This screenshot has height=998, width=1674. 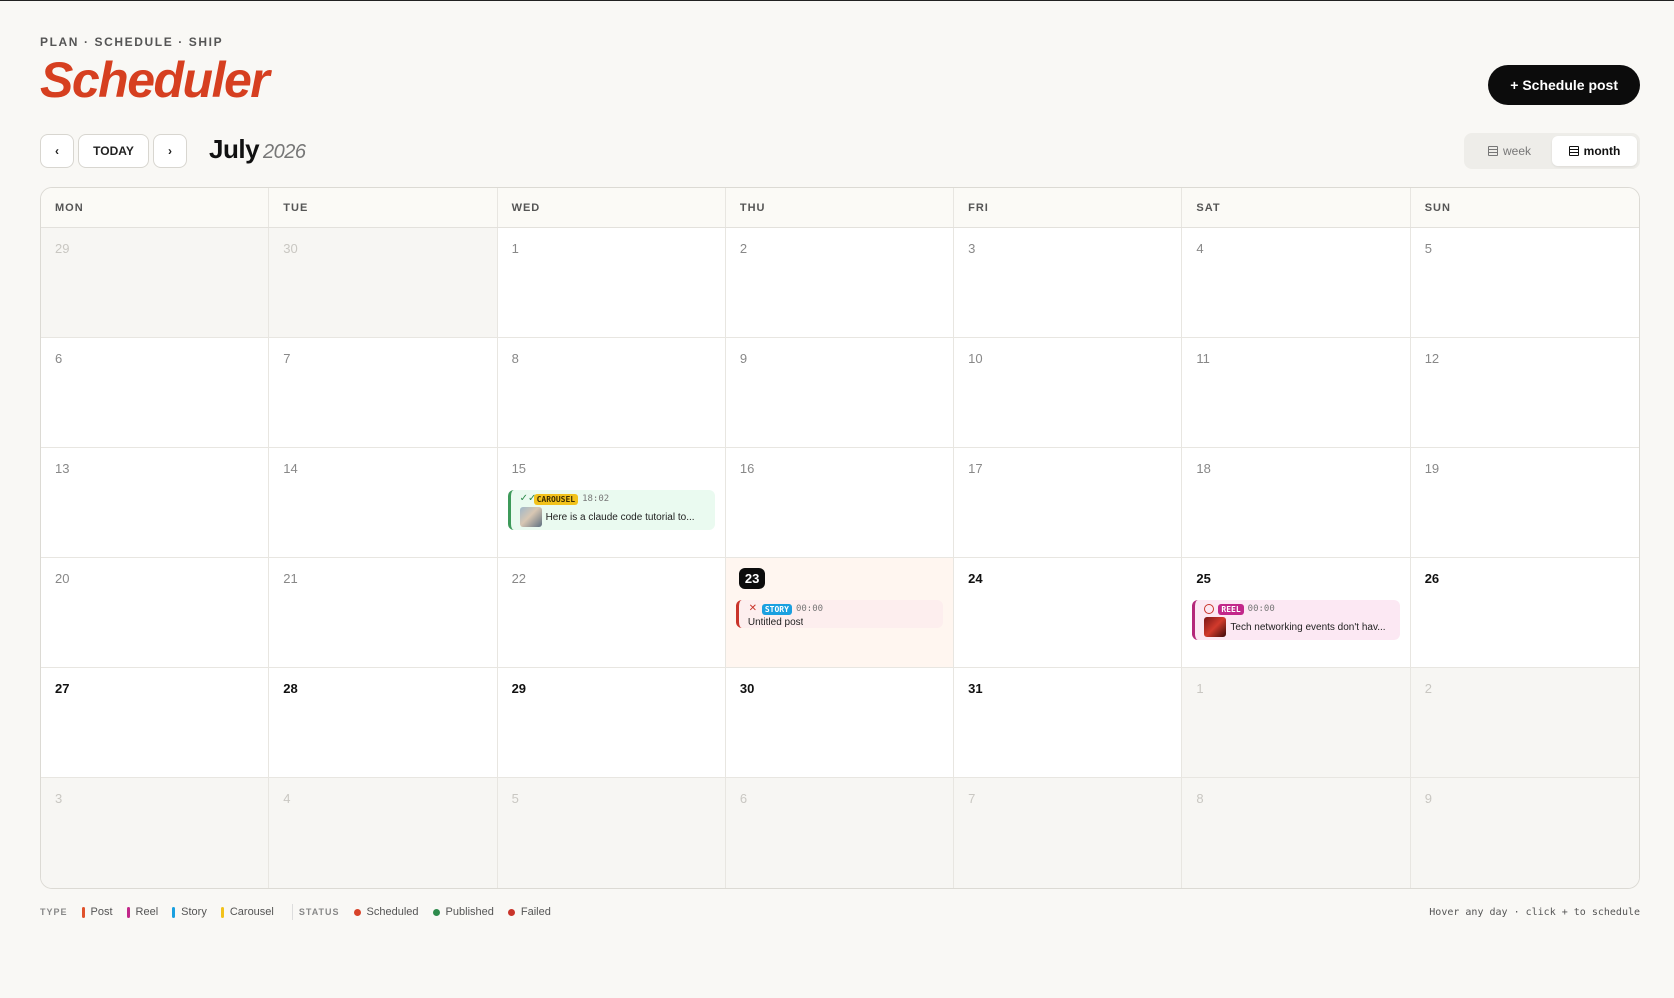 I want to click on day-cell: 27, so click(x=155, y=722).